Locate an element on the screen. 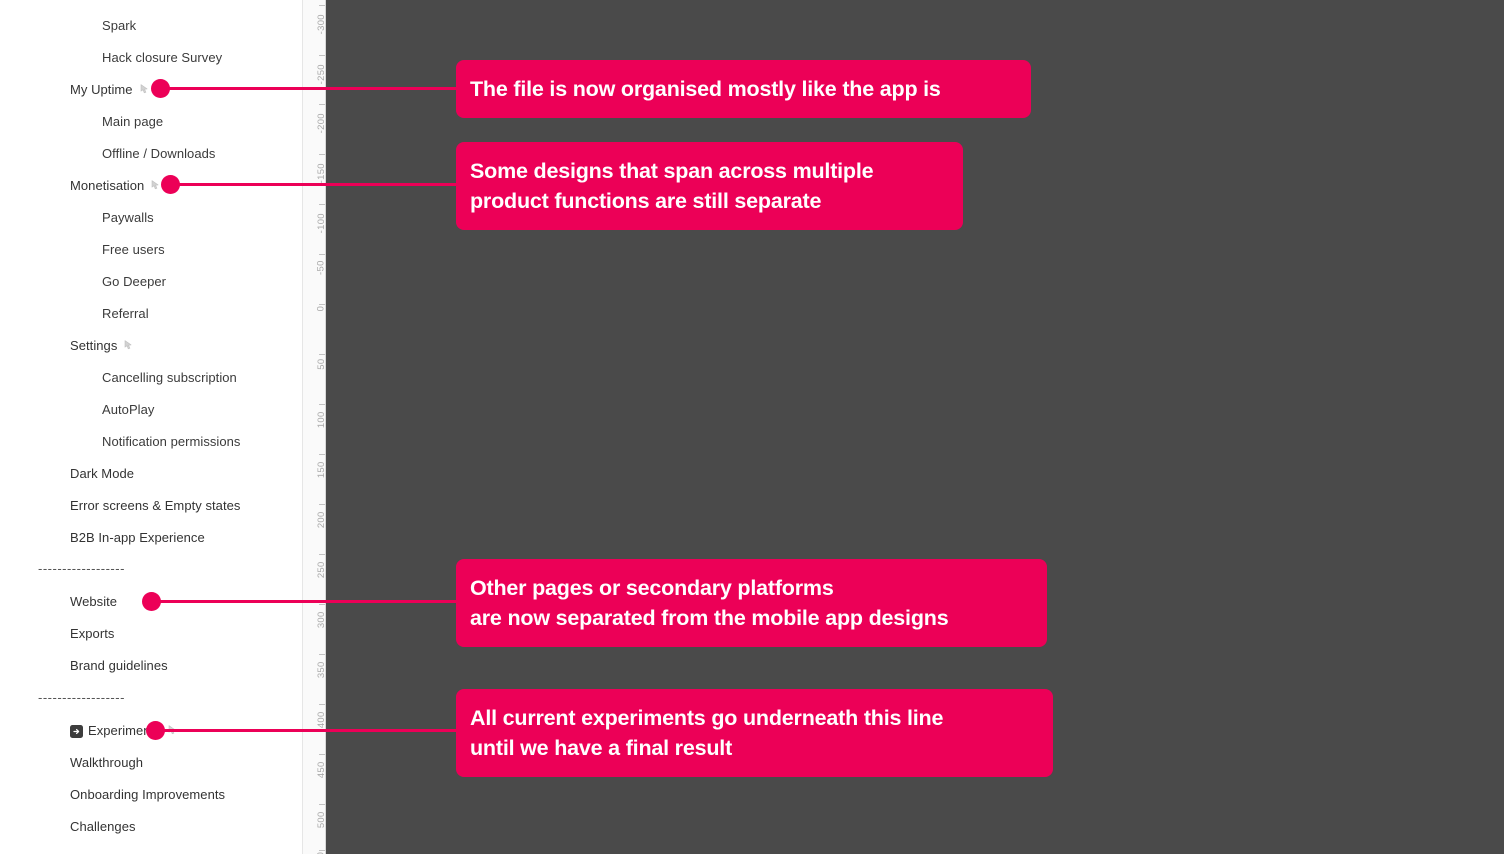 The width and height of the screenshot is (1504, 854). layer-row: Referral is located at coordinates (125, 314).